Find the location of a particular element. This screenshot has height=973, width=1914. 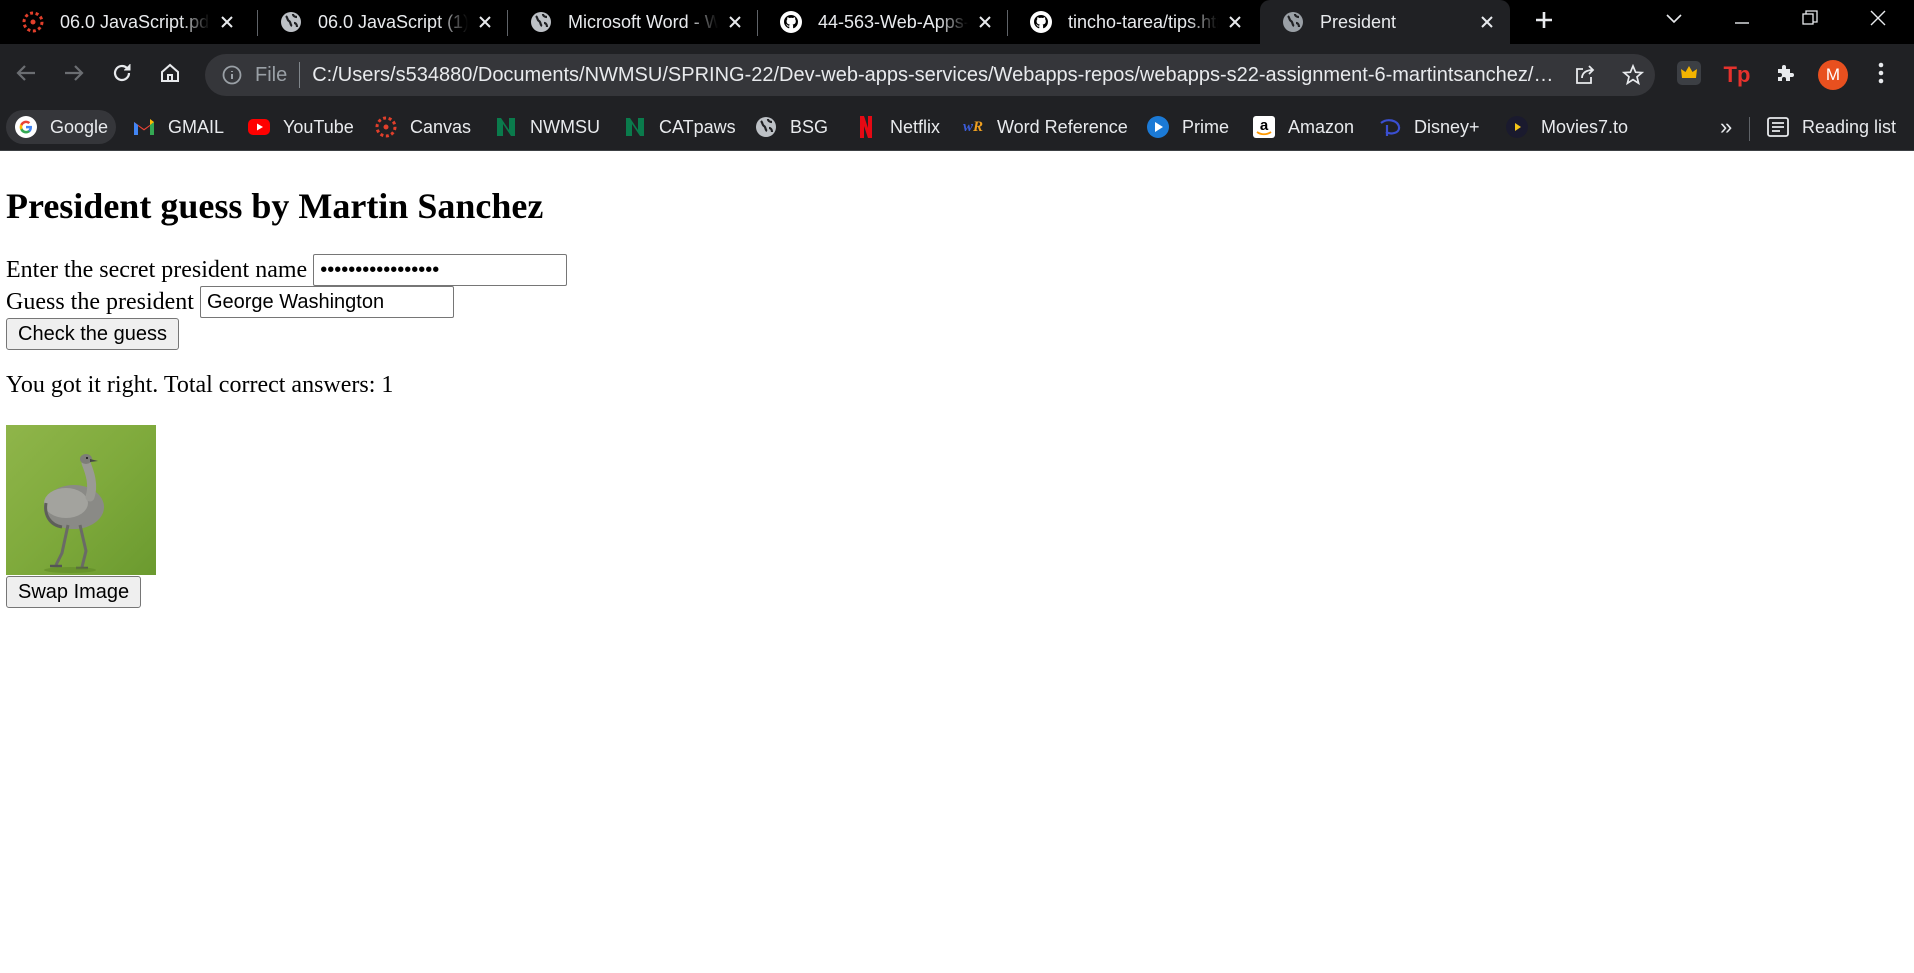

tab-javascript-pdf: 06.0 JavaScript.pdf: Co is located at coordinates (125, 22).